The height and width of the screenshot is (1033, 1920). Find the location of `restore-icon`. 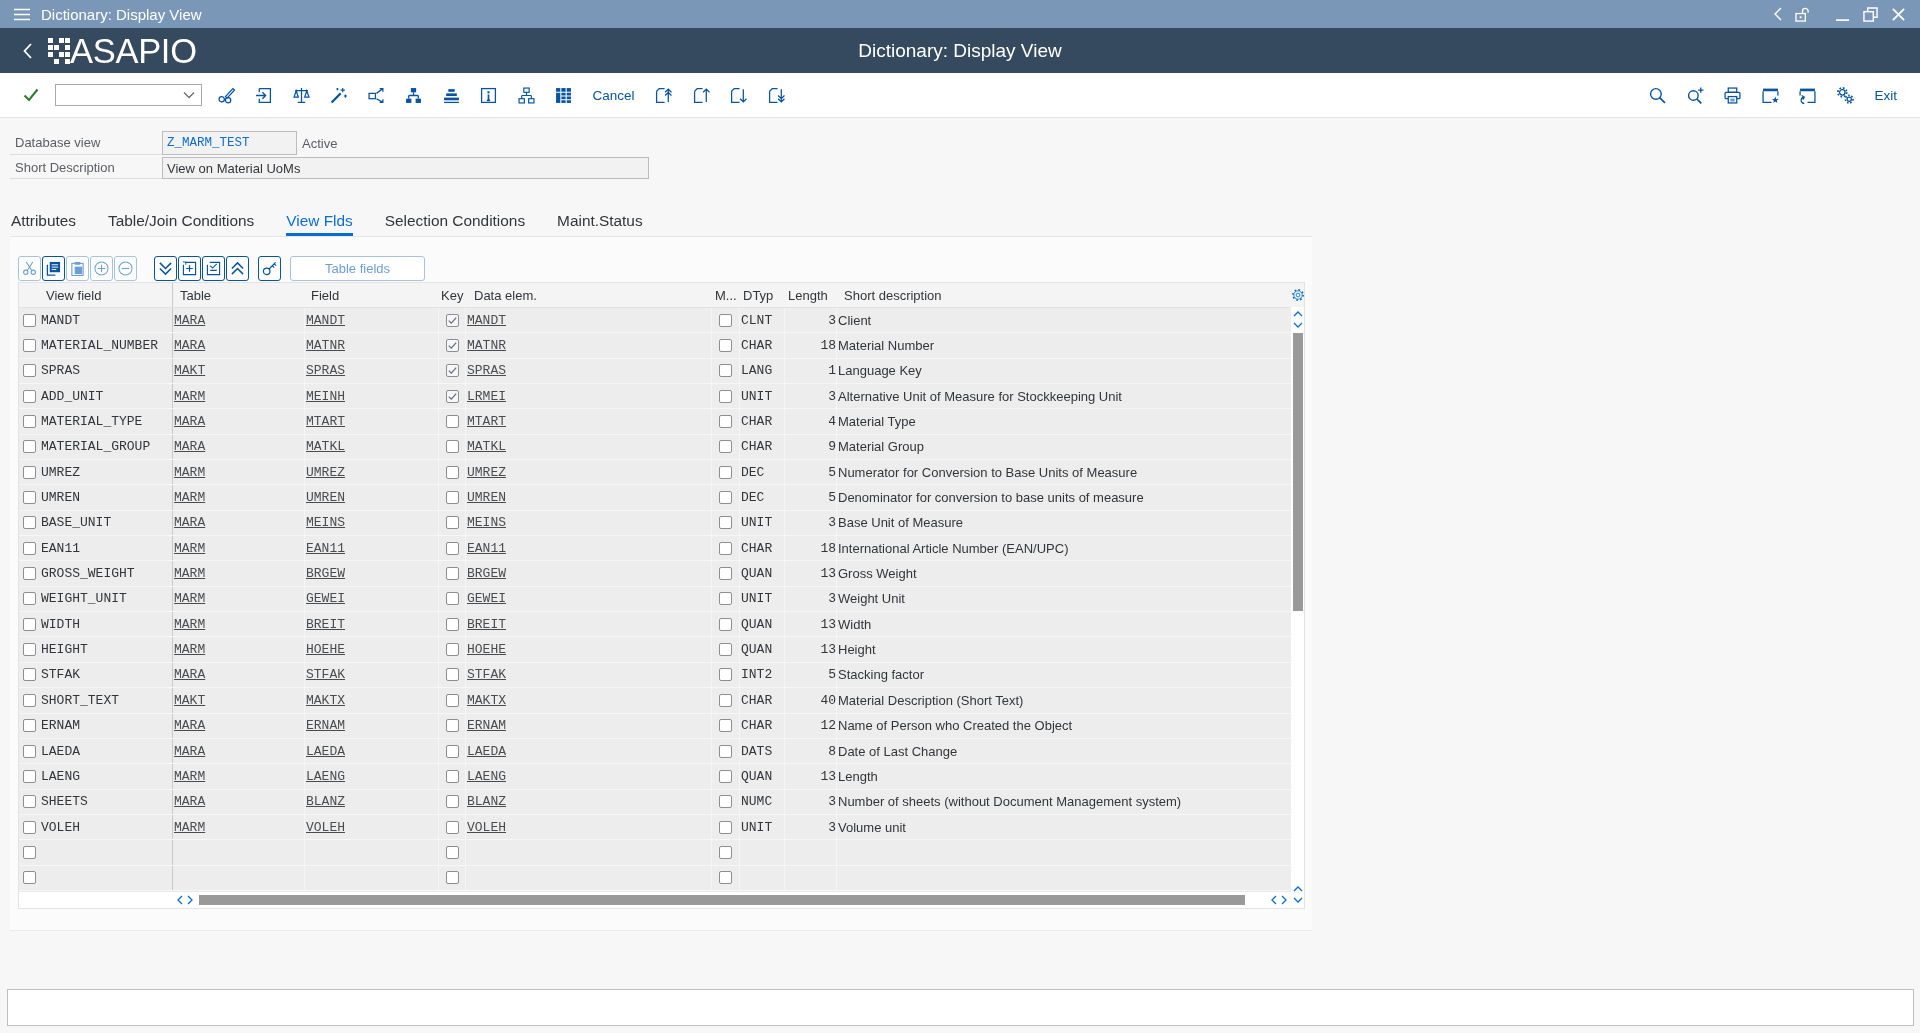

restore-icon is located at coordinates (1870, 14).